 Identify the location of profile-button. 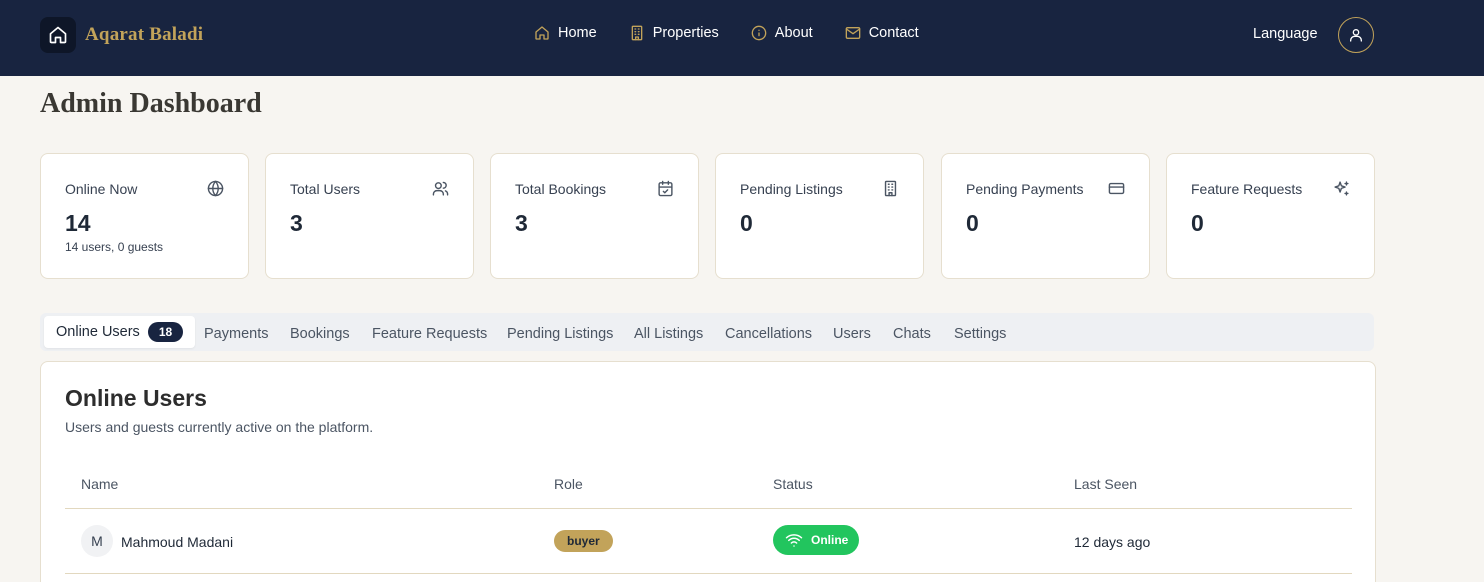
(1356, 35).